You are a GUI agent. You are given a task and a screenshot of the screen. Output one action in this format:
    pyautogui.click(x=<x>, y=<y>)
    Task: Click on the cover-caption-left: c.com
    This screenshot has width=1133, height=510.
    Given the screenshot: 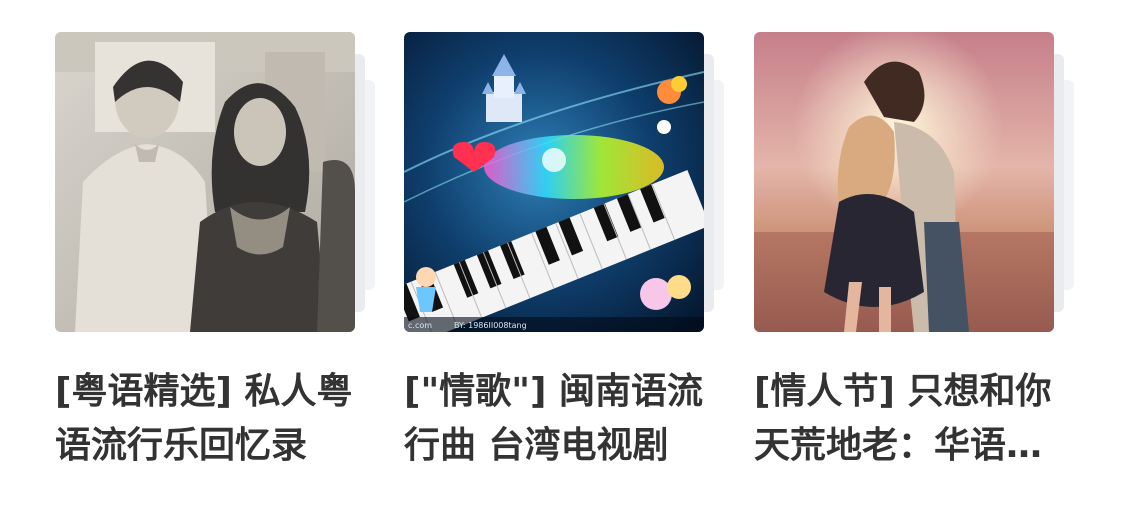 What is the action you would take?
    pyautogui.click(x=420, y=325)
    